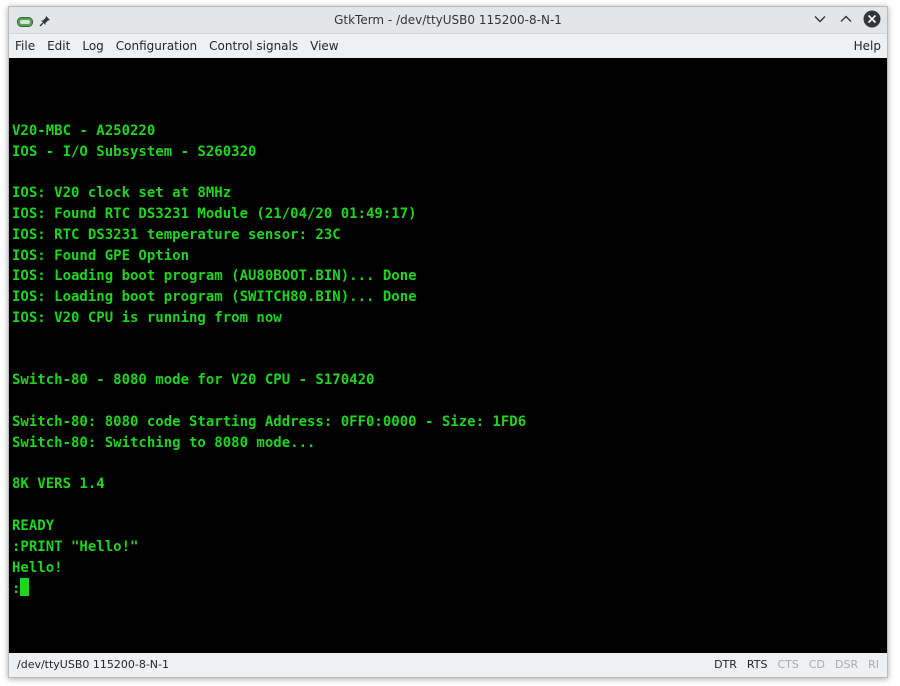 The image size is (900, 686). I want to click on control-signals: DTR RTS CTS CD DSR RI, so click(791, 664).